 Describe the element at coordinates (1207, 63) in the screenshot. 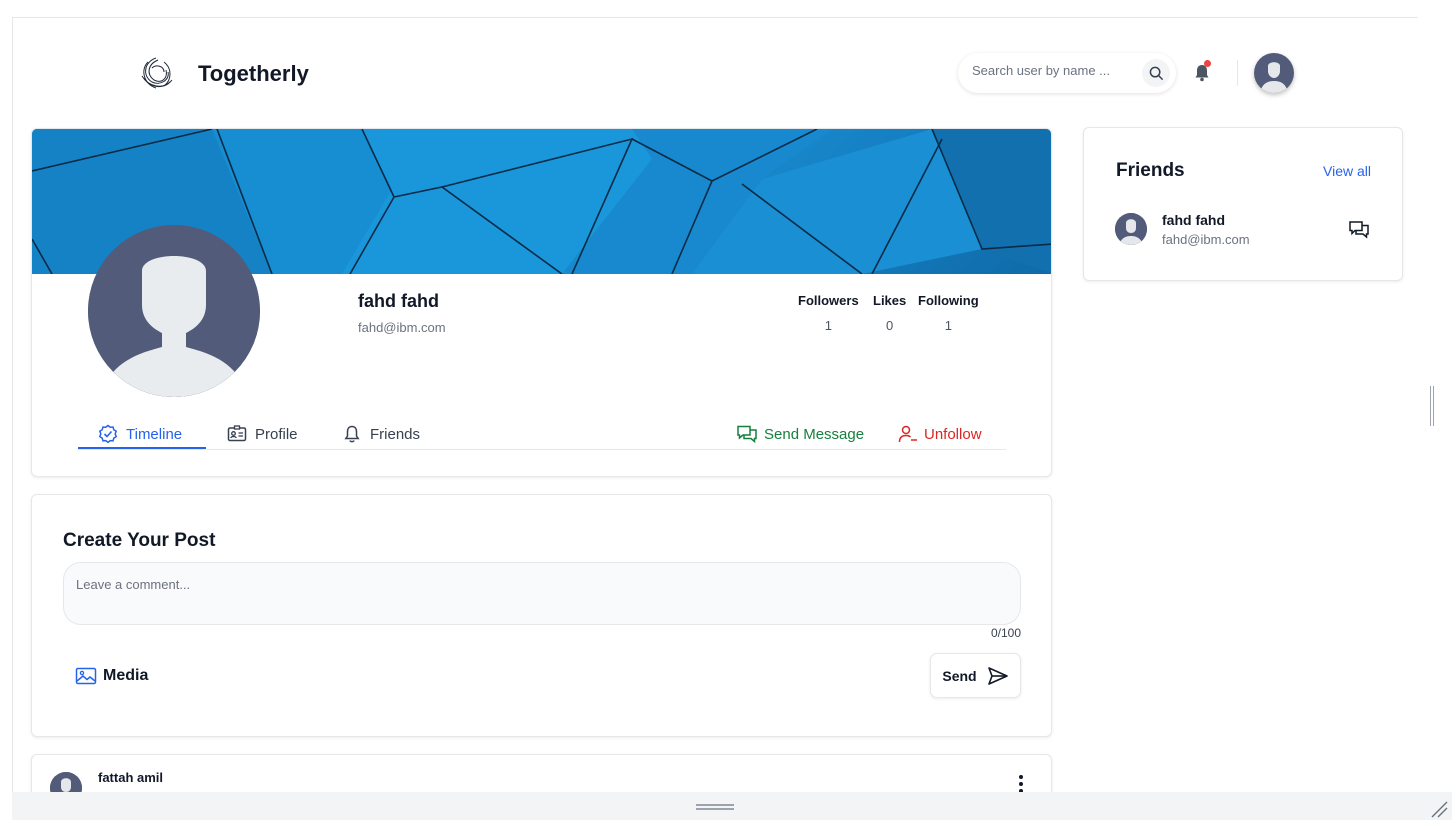

I see `notification-badge` at that location.